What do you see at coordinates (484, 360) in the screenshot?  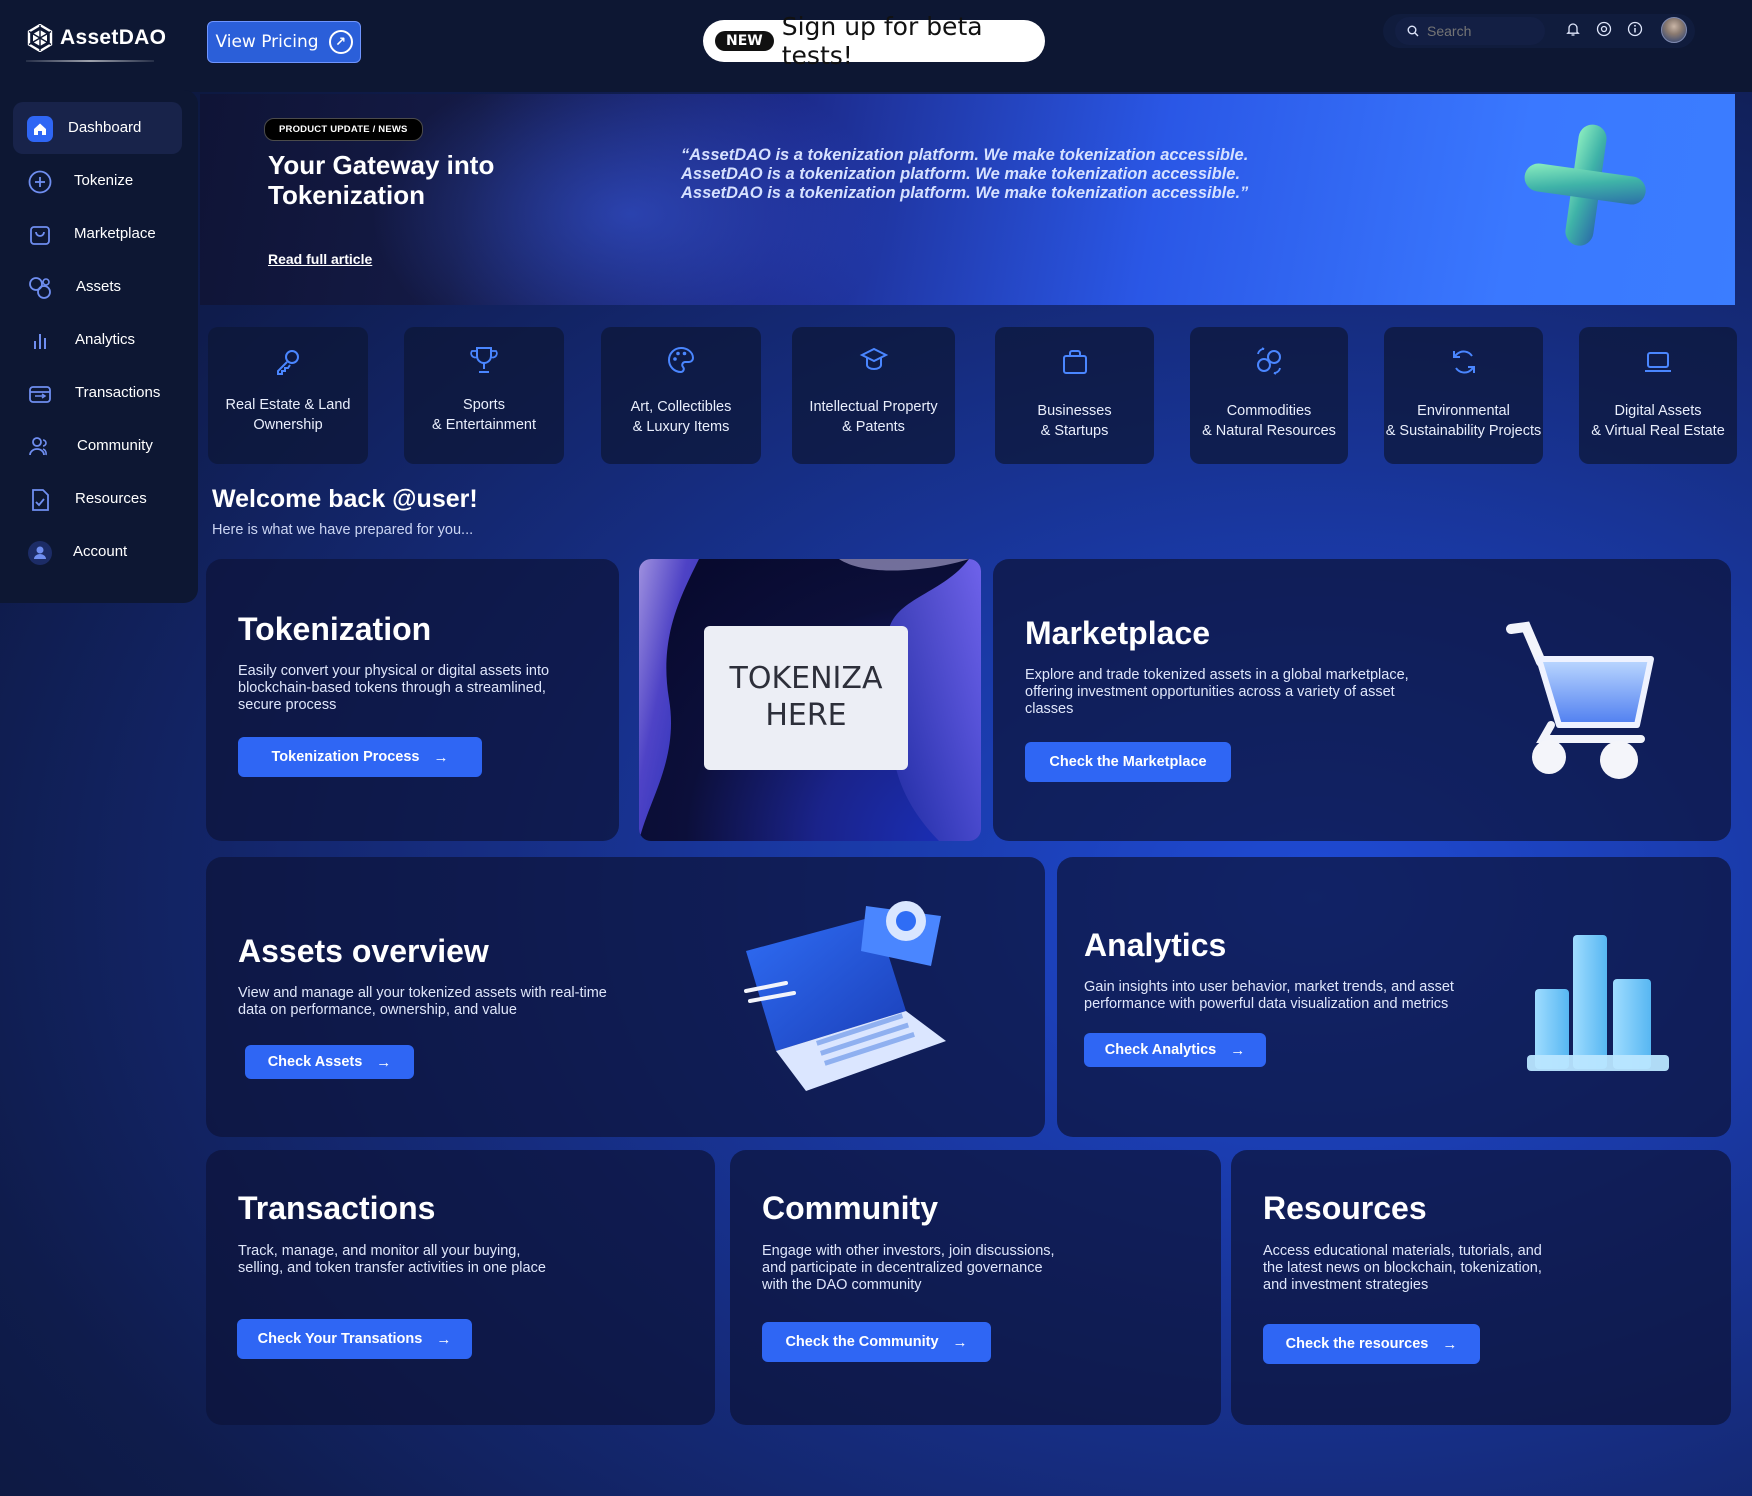 I see `trophy-icon` at bounding box center [484, 360].